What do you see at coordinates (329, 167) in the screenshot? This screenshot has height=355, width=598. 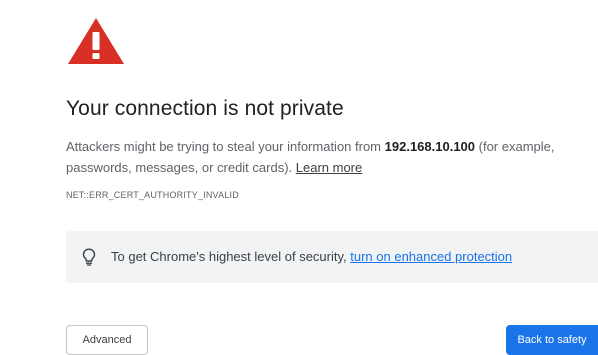 I see `learn-more-link: Learn more` at bounding box center [329, 167].